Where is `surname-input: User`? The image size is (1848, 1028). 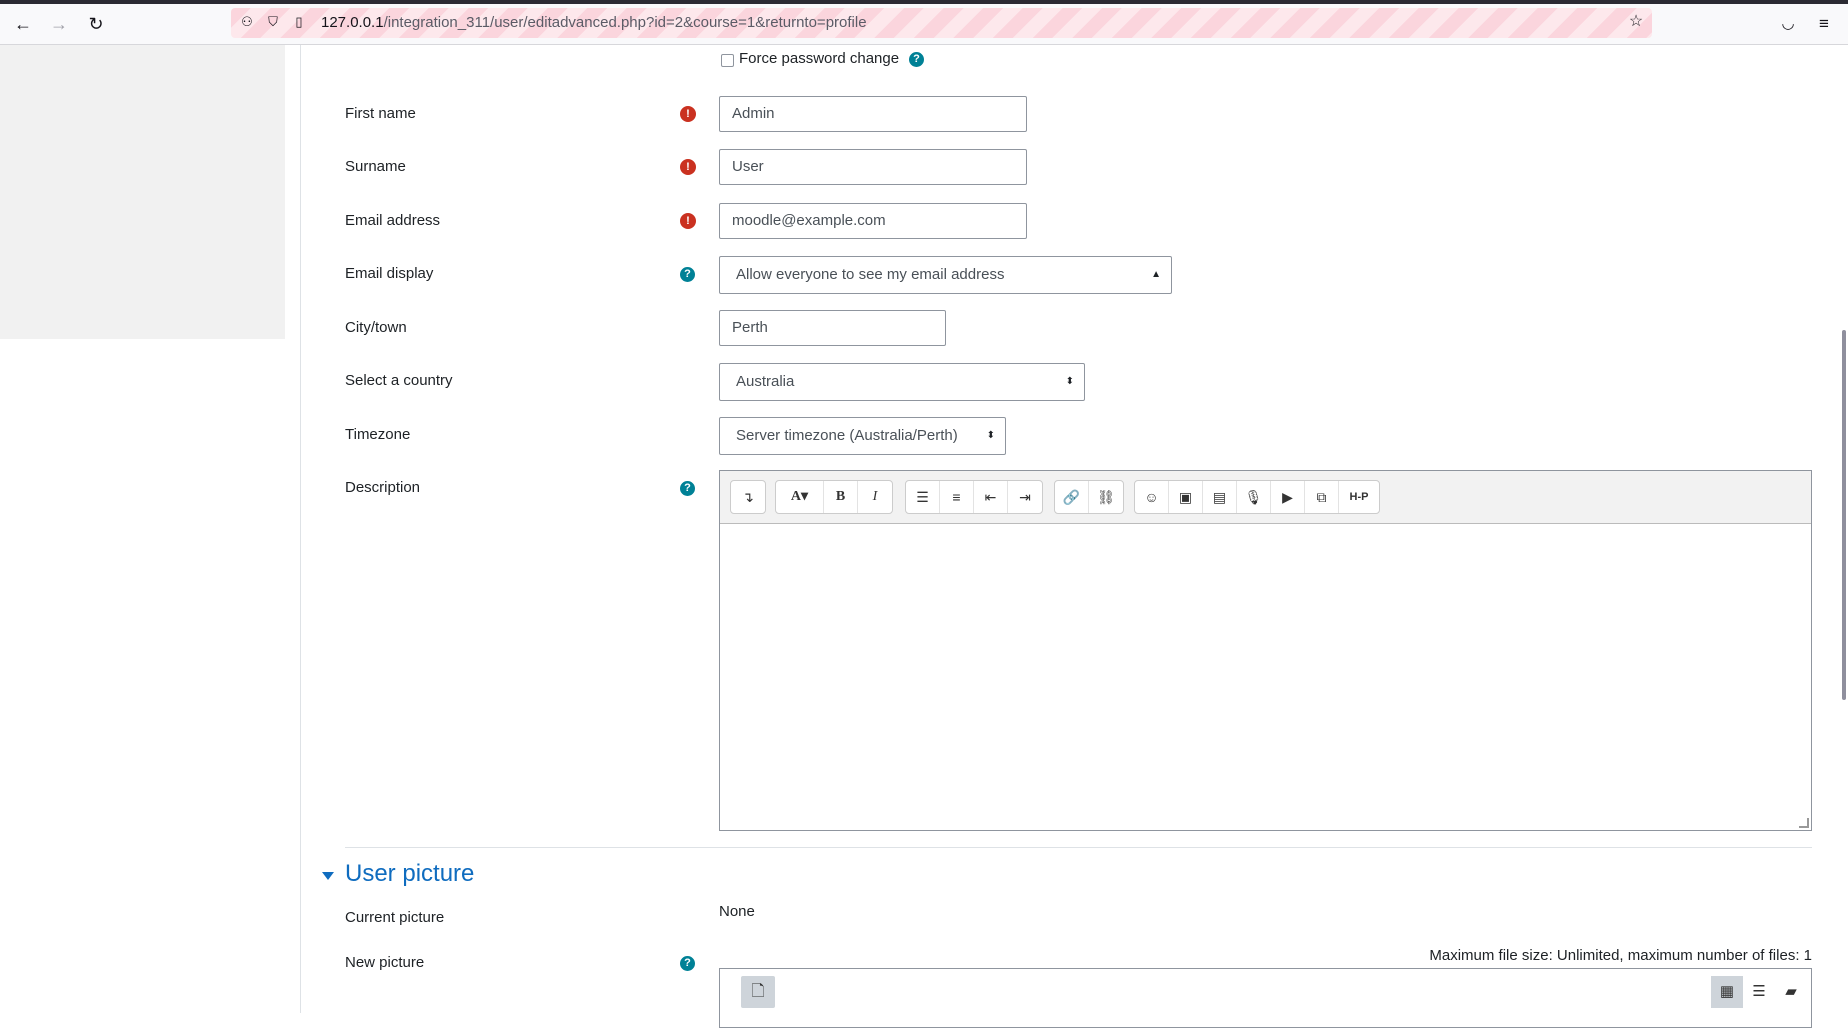
surname-input: User is located at coordinates (873, 167).